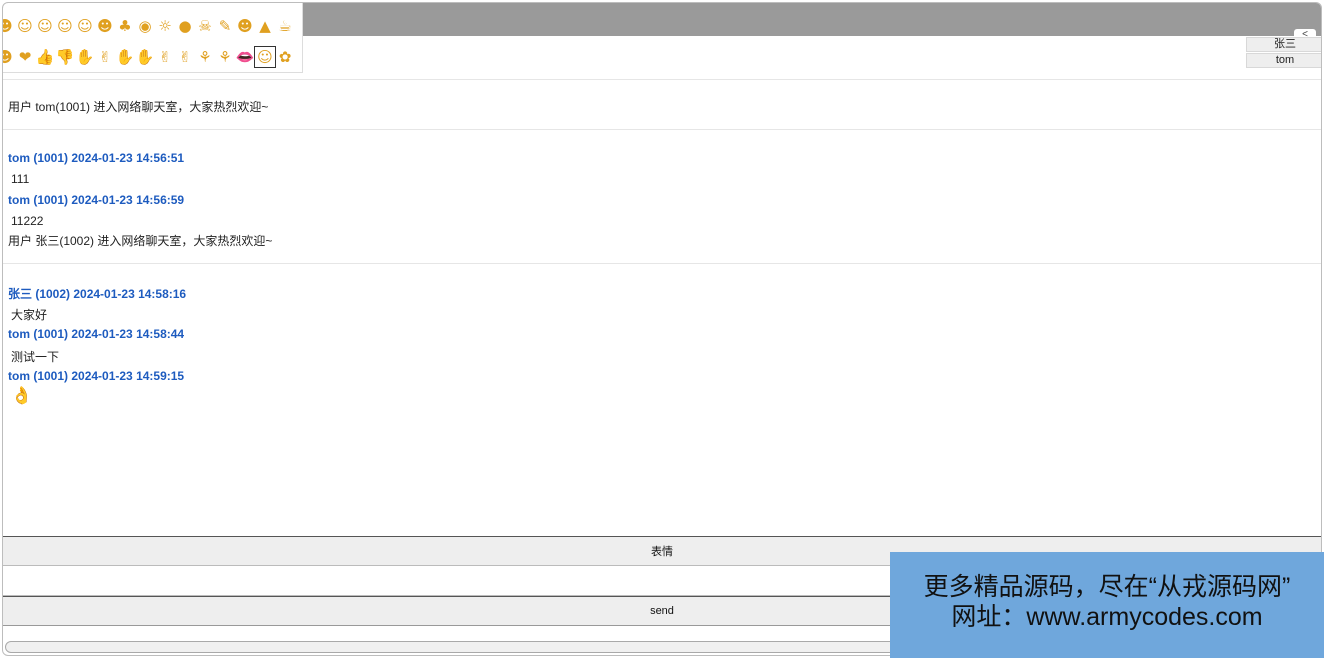  Describe the element at coordinates (97, 294) in the screenshot. I see `message-header: 张三 (1002) 2024-01-23 14:58:16` at that location.